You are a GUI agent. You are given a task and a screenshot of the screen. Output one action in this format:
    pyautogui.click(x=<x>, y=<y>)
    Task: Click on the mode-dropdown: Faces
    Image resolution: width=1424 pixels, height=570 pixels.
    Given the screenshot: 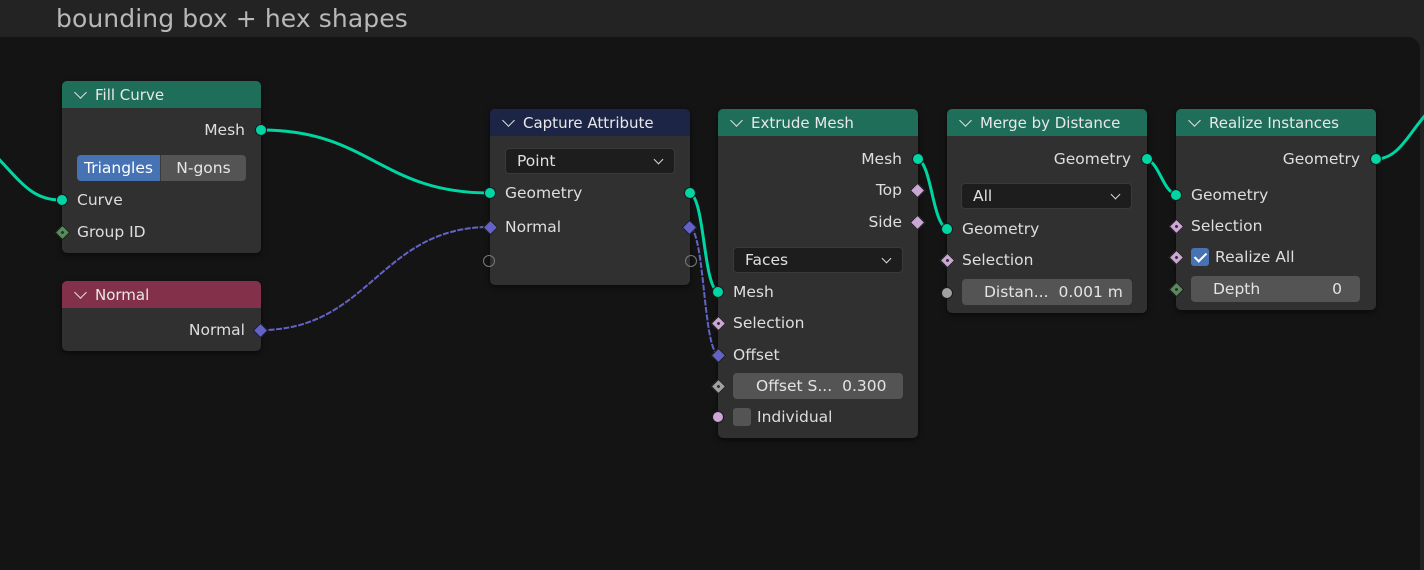 What is the action you would take?
    pyautogui.click(x=818, y=260)
    